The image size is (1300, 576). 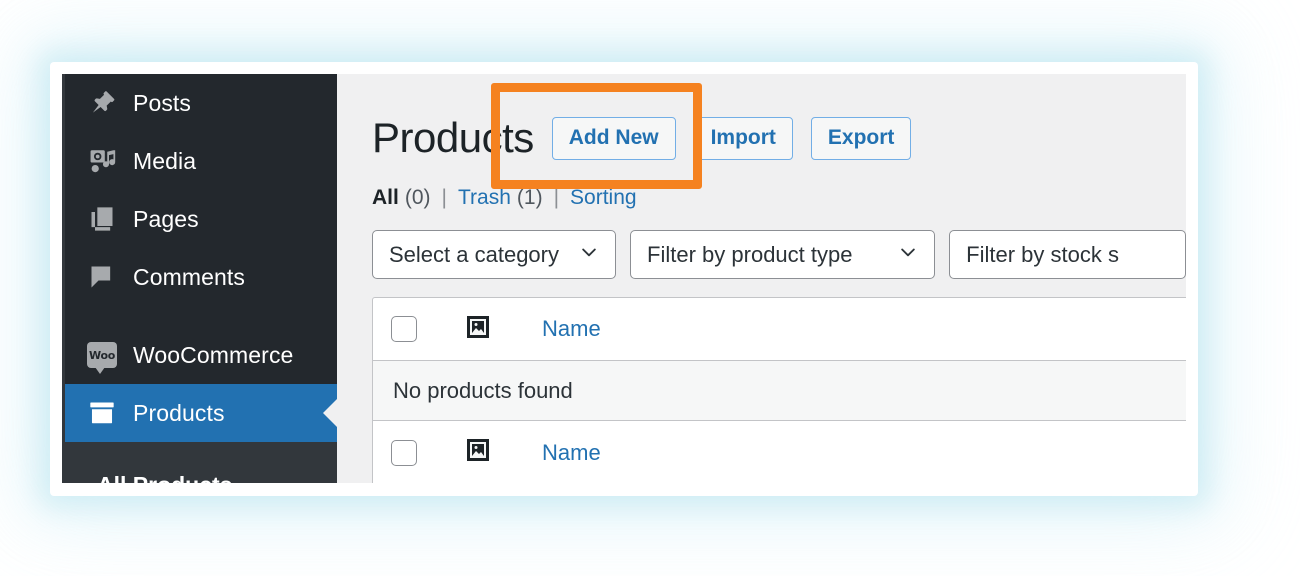 What do you see at coordinates (560, 453) in the screenshot?
I see `name-column-footer: Name` at bounding box center [560, 453].